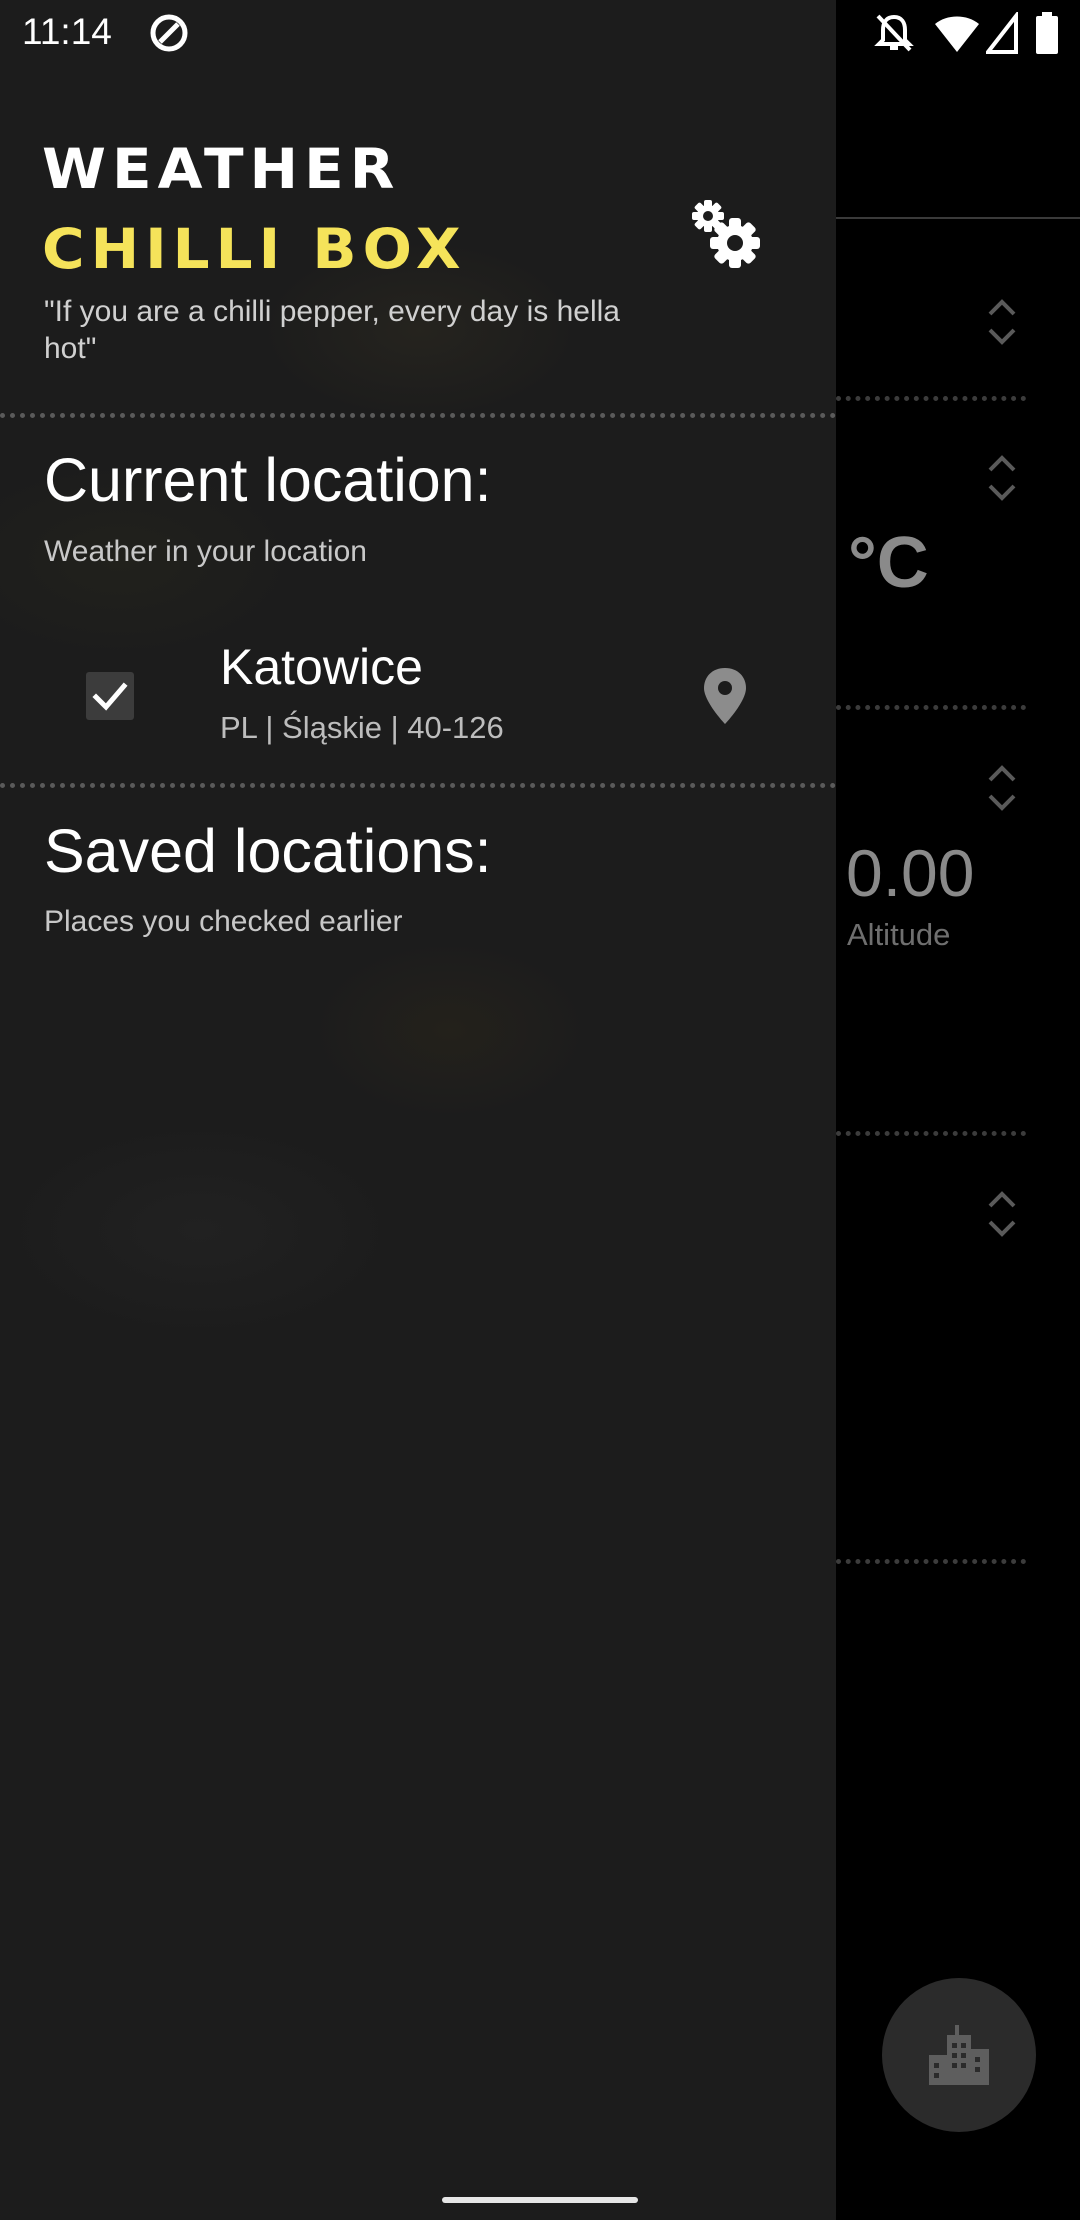 Image resolution: width=1080 pixels, height=2220 pixels. Describe the element at coordinates (321, 667) in the screenshot. I see `location-city: Katowice` at that location.